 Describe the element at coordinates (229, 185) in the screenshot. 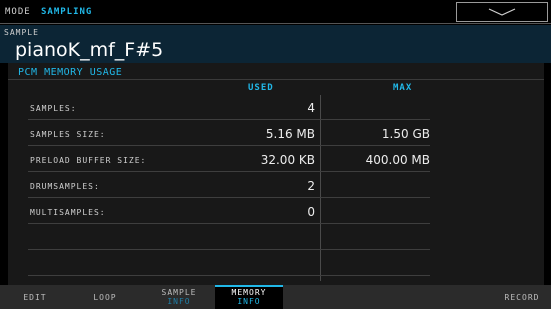

I see `table-row: DRUMSAMPLES: 2` at that location.